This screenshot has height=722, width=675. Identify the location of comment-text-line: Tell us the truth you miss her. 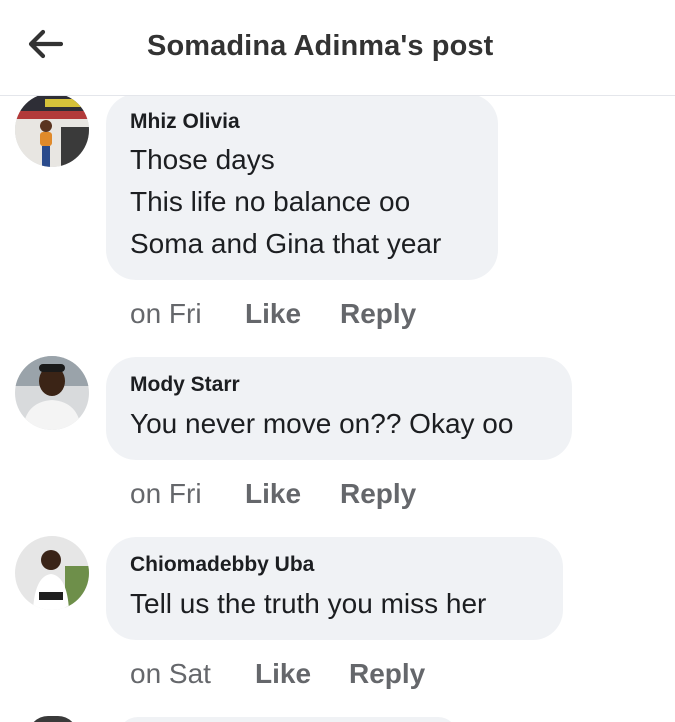
(308, 603).